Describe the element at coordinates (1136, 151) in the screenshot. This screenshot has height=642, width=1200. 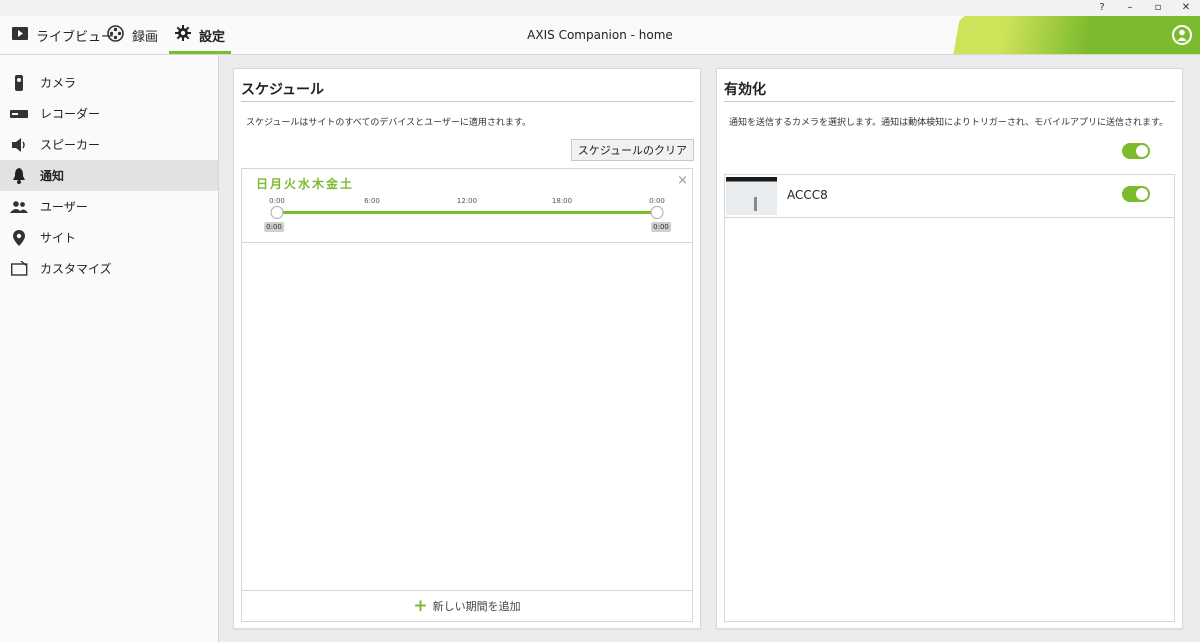
I see `master-notification-toggle` at that location.